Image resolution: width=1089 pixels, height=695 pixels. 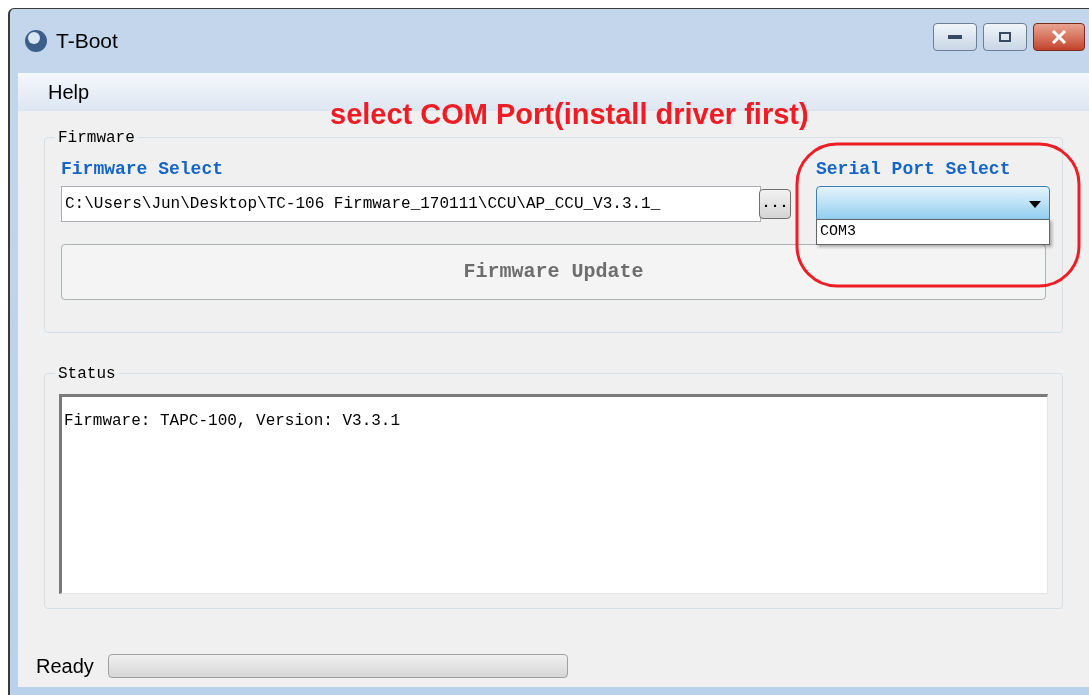 I want to click on file-path-field: C:\Users\Jun\Desktop\TC-106 Firmware_170111\CCU\AP_CCU_V3.3.1_, so click(x=411, y=204).